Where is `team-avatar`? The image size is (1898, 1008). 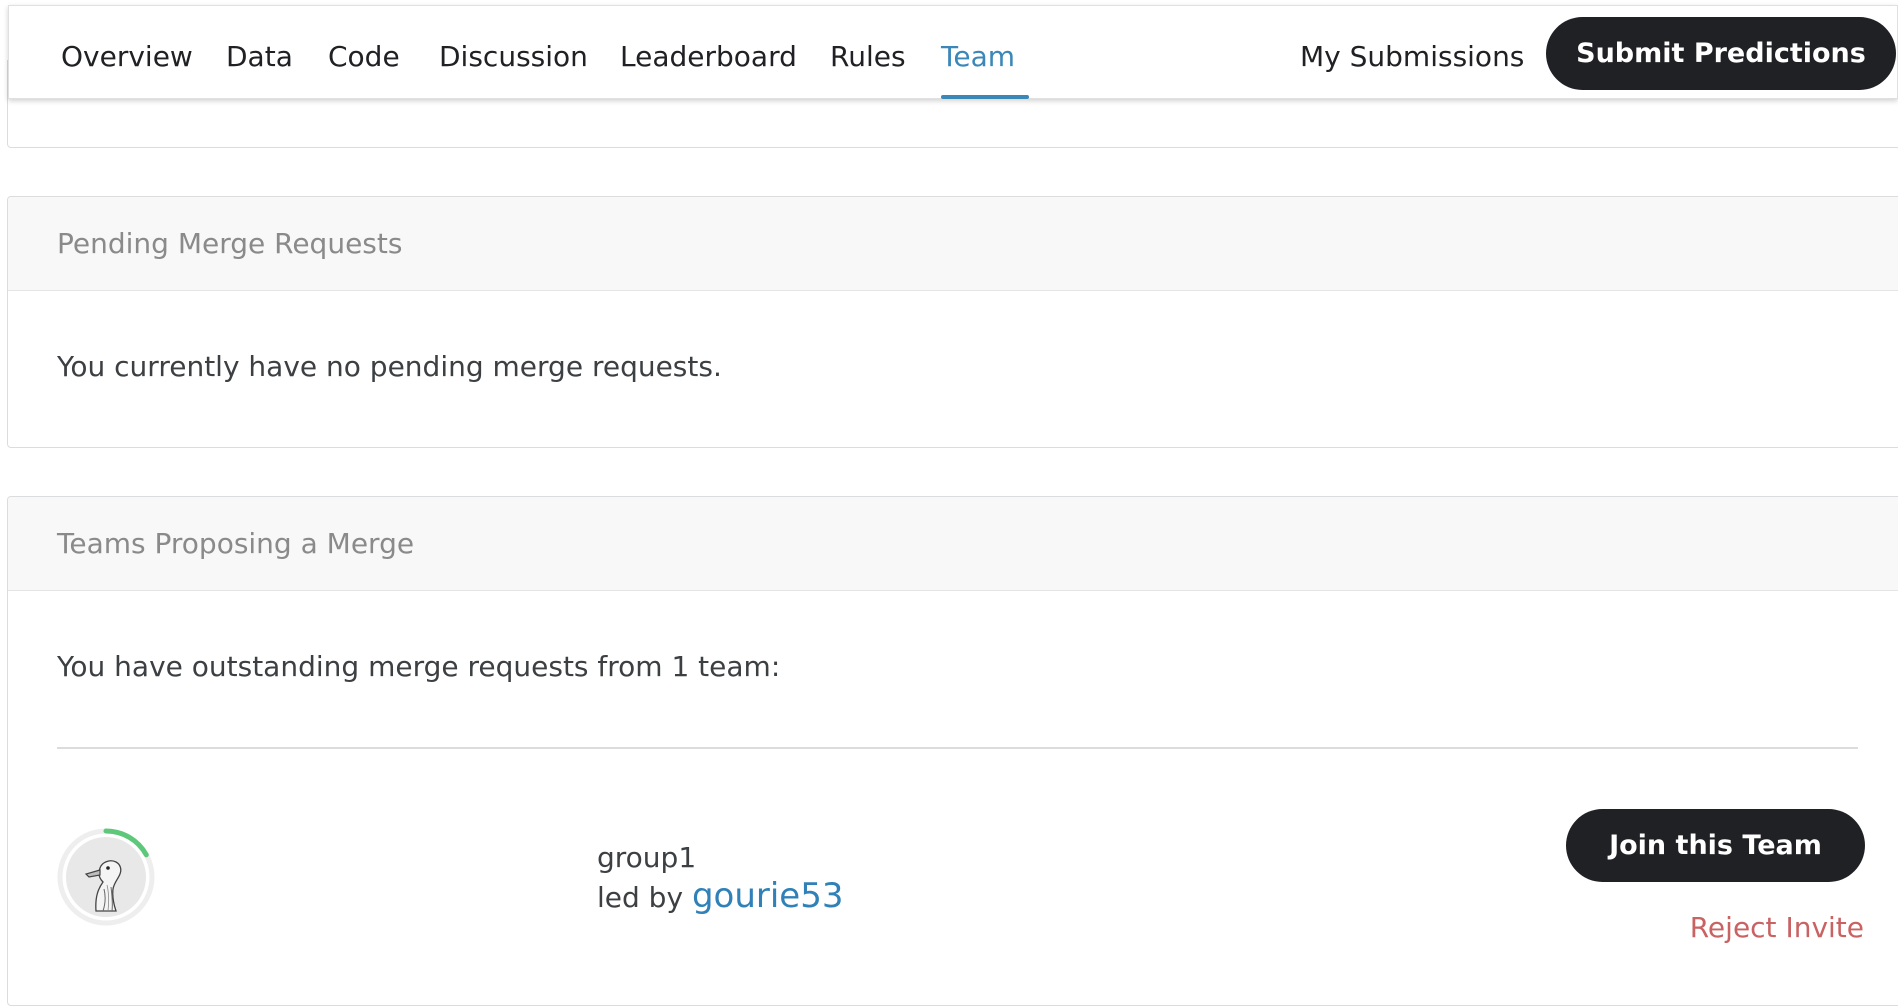 team-avatar is located at coordinates (106, 877).